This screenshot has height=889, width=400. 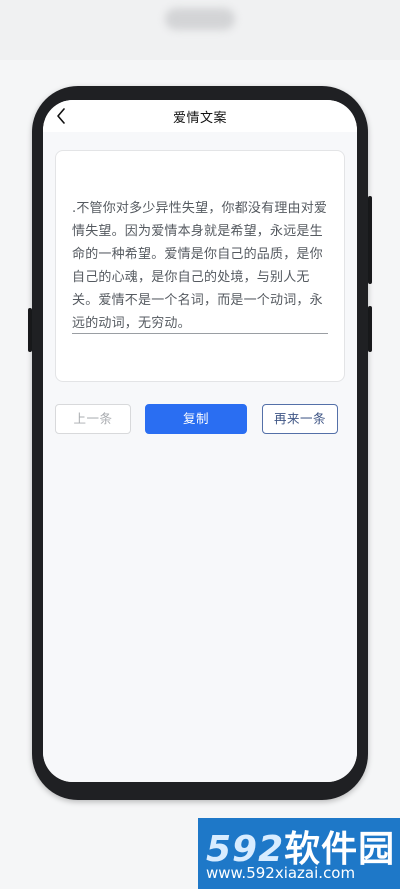 I want to click on previous-button: 上一条, so click(x=93, y=419).